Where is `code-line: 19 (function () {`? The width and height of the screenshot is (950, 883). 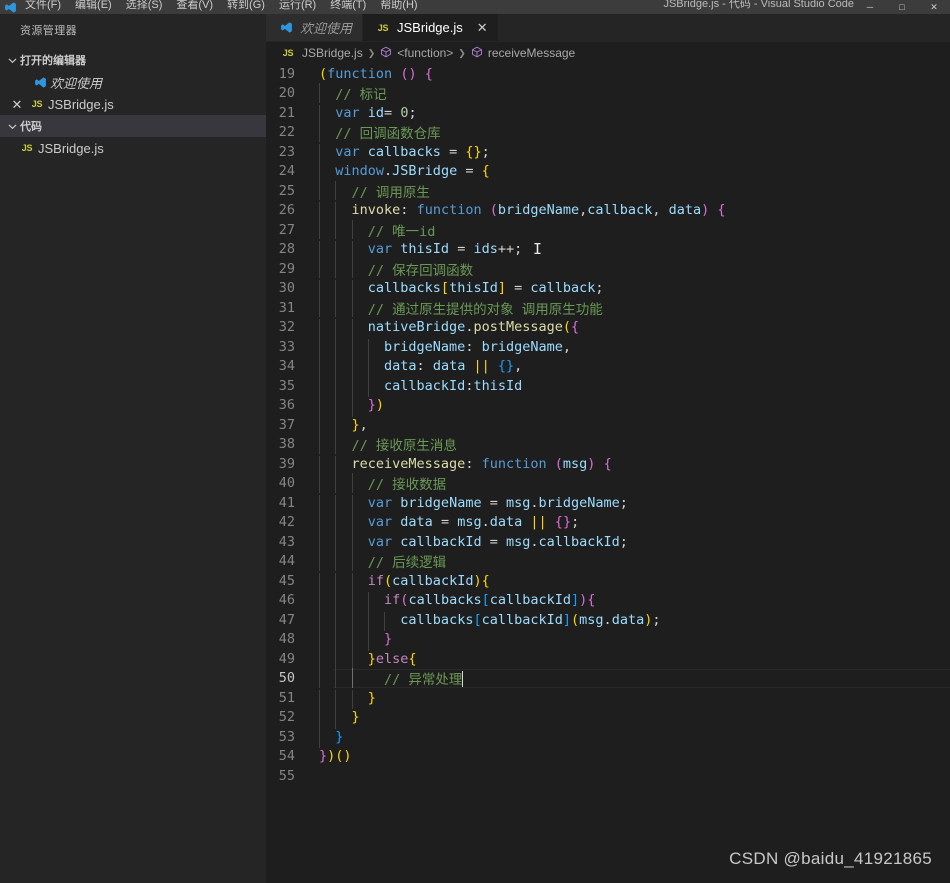
code-line: 19 (function () { is located at coordinates (608, 74).